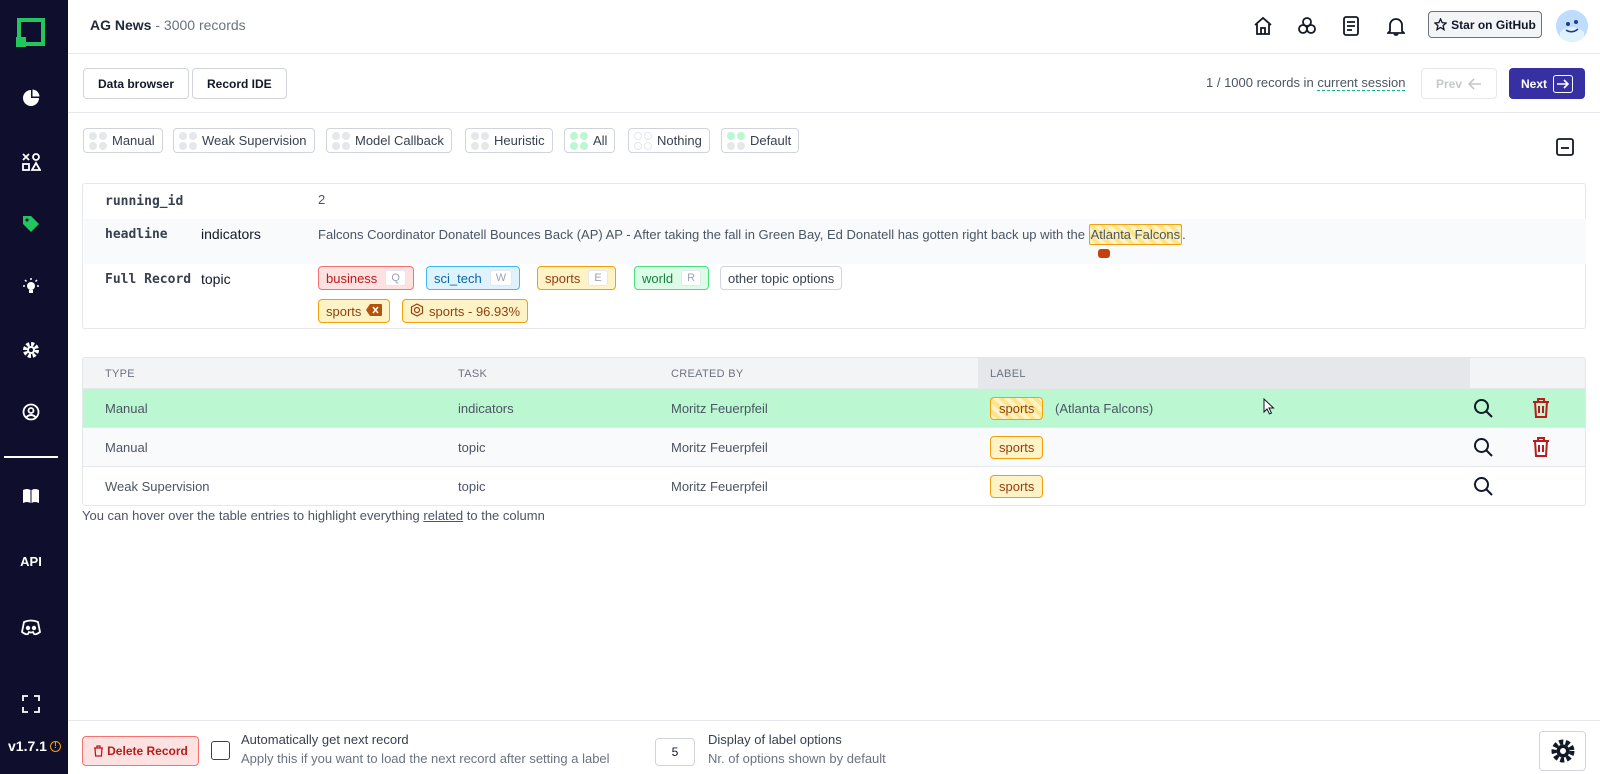 The height and width of the screenshot is (774, 1600). Describe the element at coordinates (1361, 83) in the screenshot. I see `current-session-link: current session` at that location.